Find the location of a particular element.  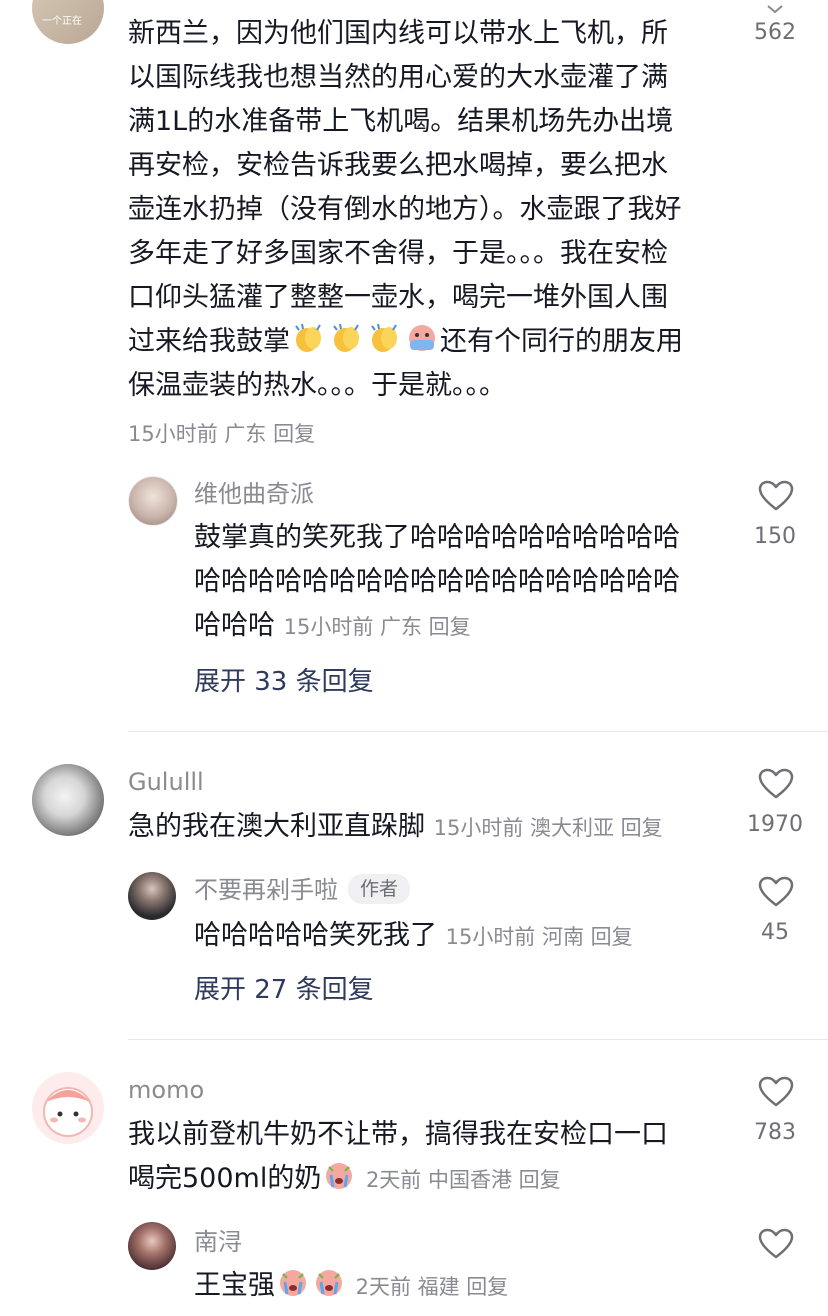

username: 不要再剁手啦 作者 is located at coordinates (302, 890).